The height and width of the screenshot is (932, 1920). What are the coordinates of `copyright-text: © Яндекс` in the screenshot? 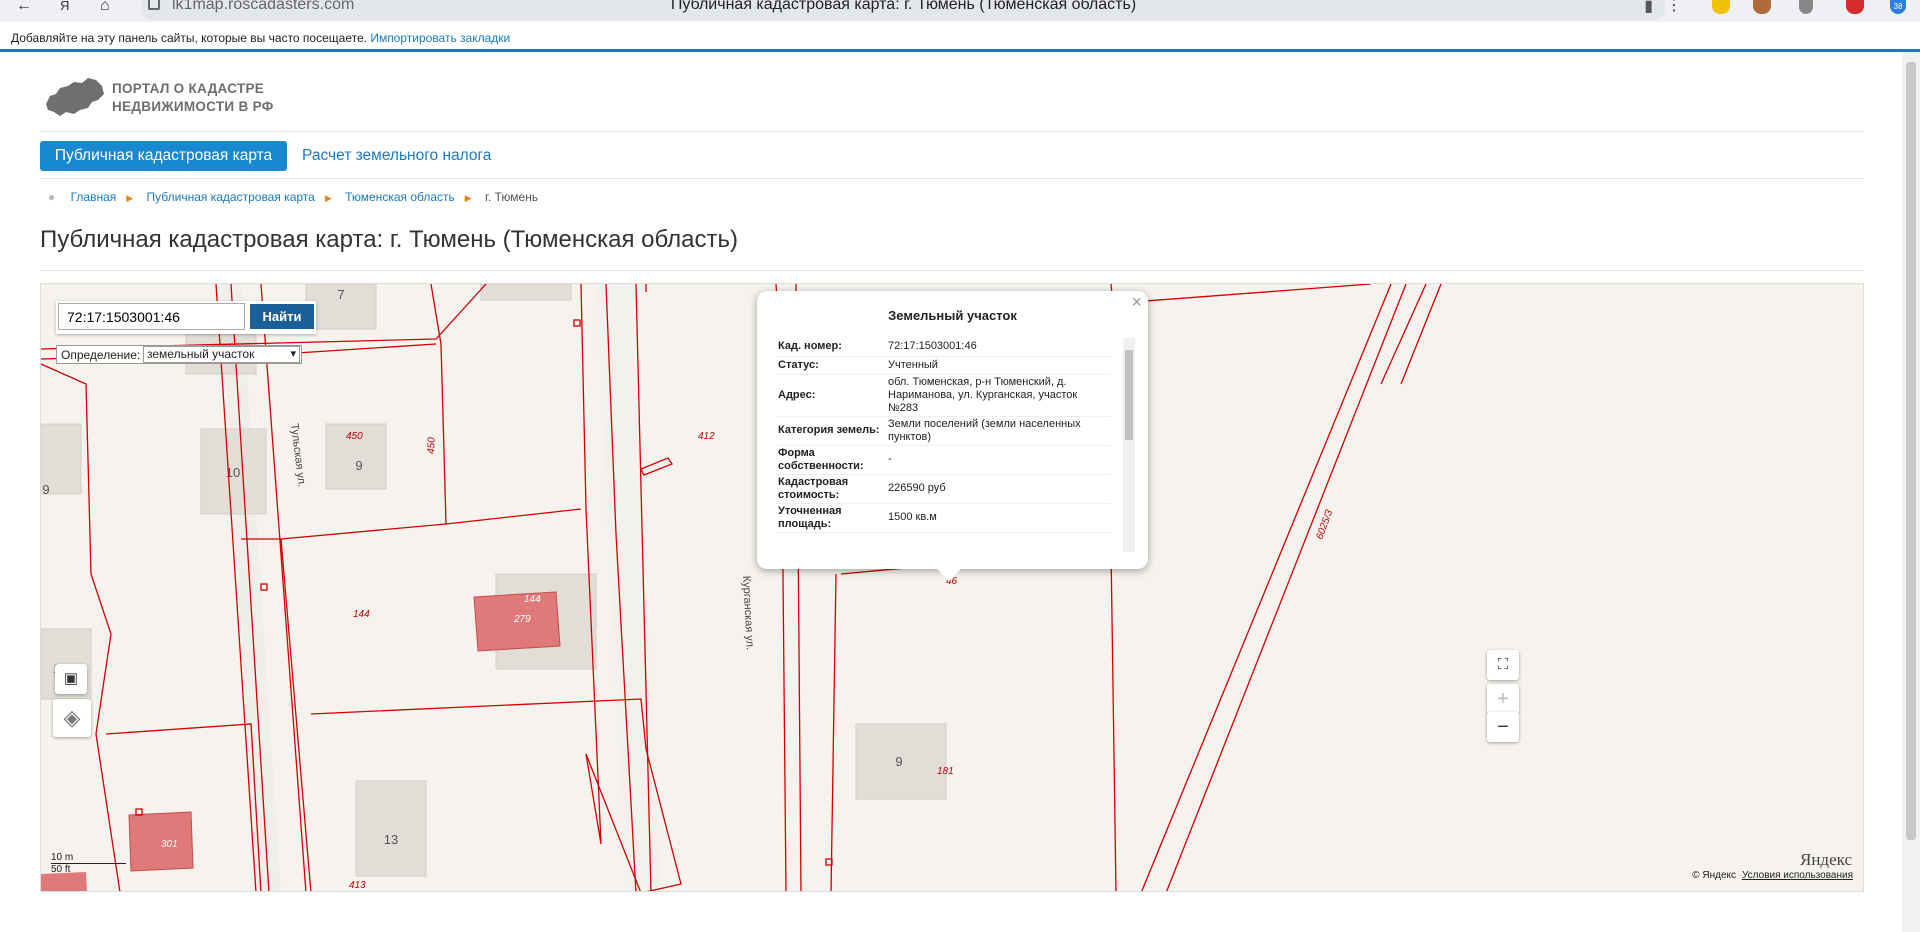 It's located at (1714, 875).